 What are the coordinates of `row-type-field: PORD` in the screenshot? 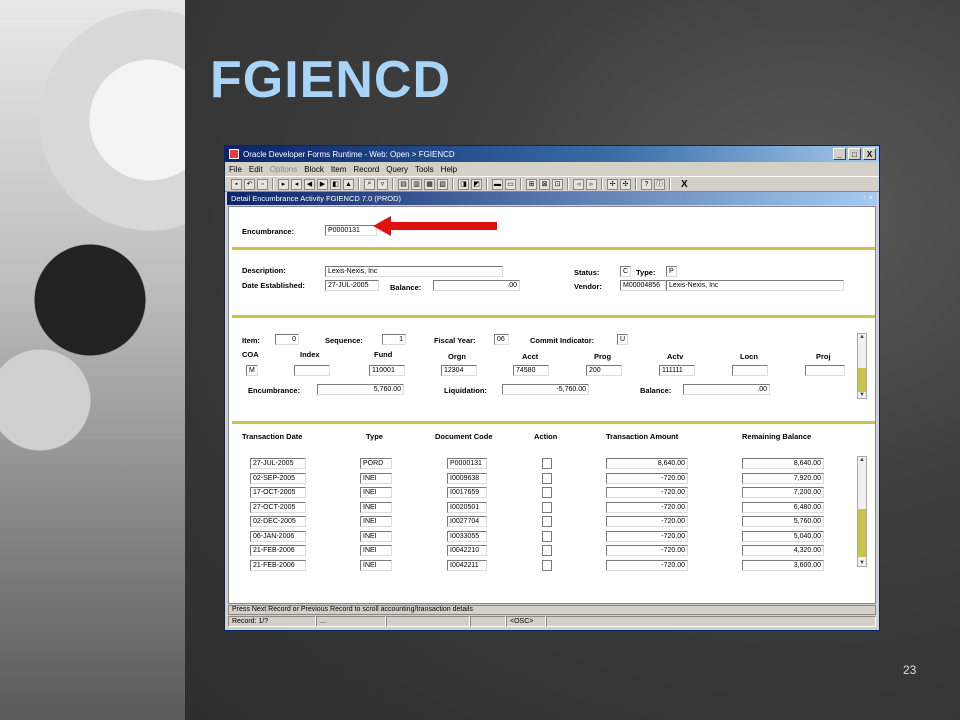 It's located at (376, 463).